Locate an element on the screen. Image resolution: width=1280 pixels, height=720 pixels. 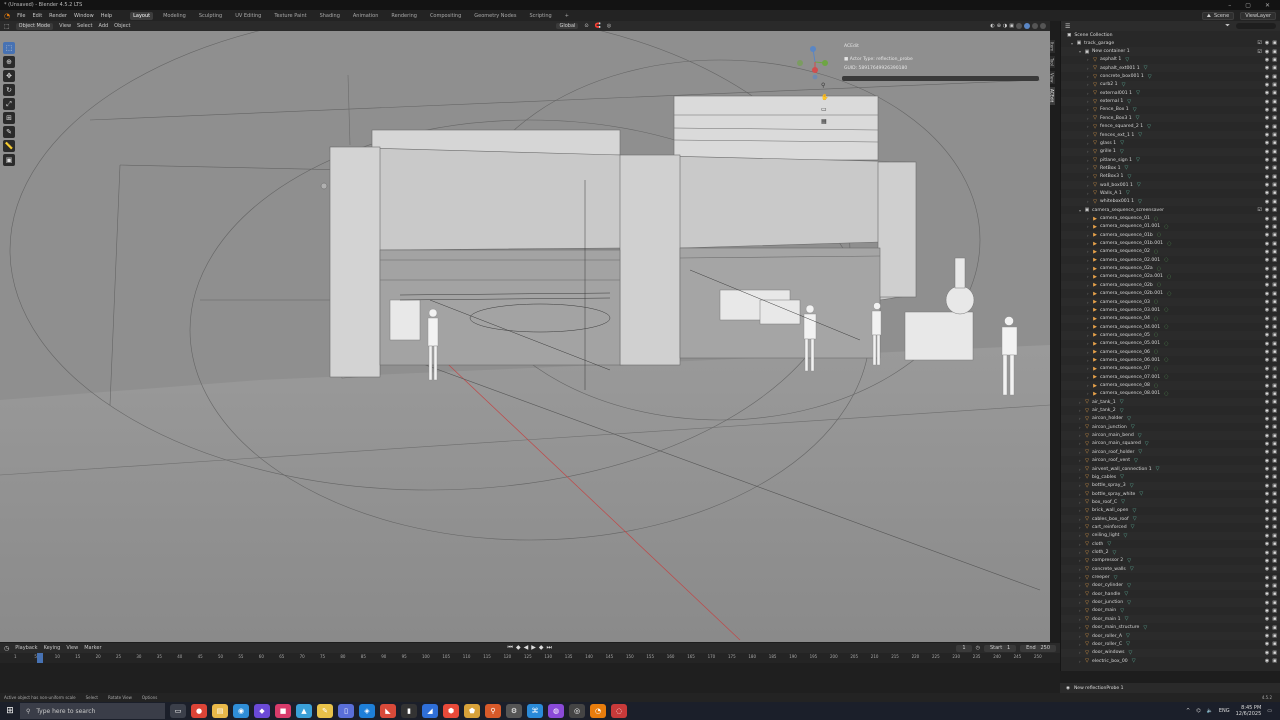
edge-icon: ◉ is located at coordinates (241, 711).